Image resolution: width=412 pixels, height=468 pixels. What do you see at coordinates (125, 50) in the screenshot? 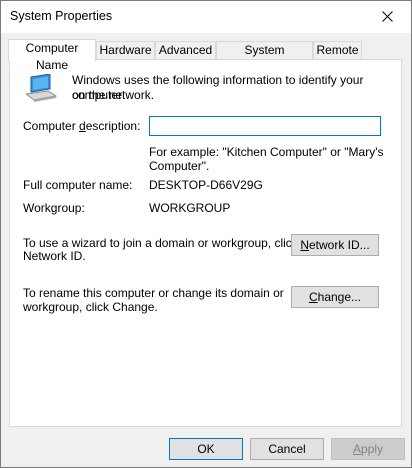
I see `tab-hardware: Hardware` at bounding box center [125, 50].